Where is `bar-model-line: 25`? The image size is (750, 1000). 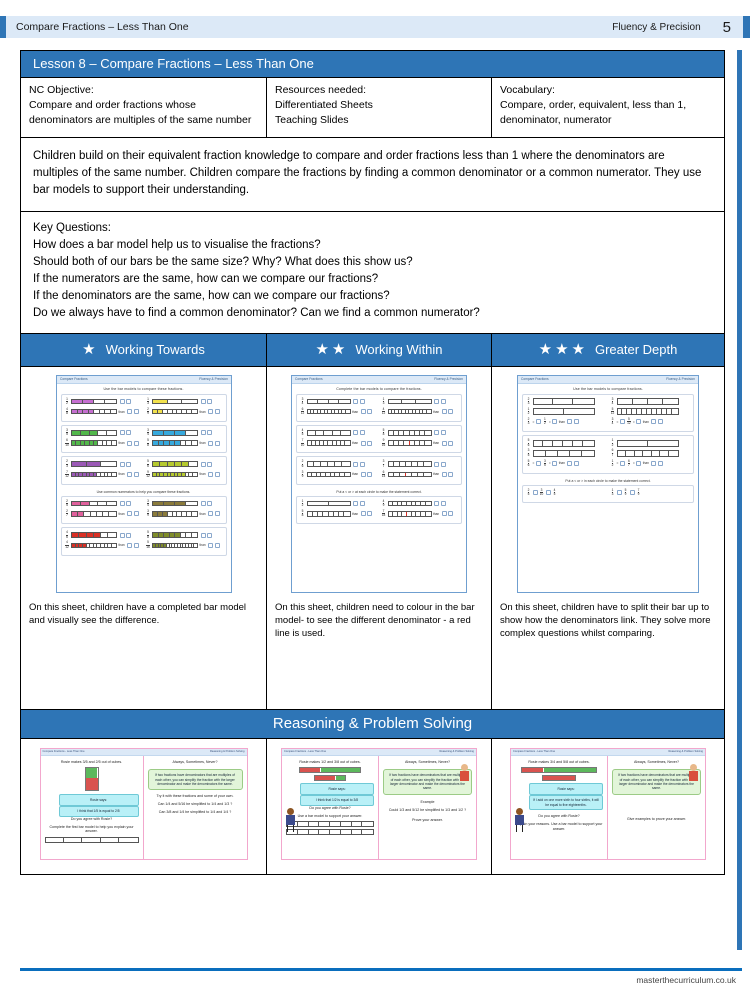
bar-model-line: 25 is located at coordinates (103, 503).